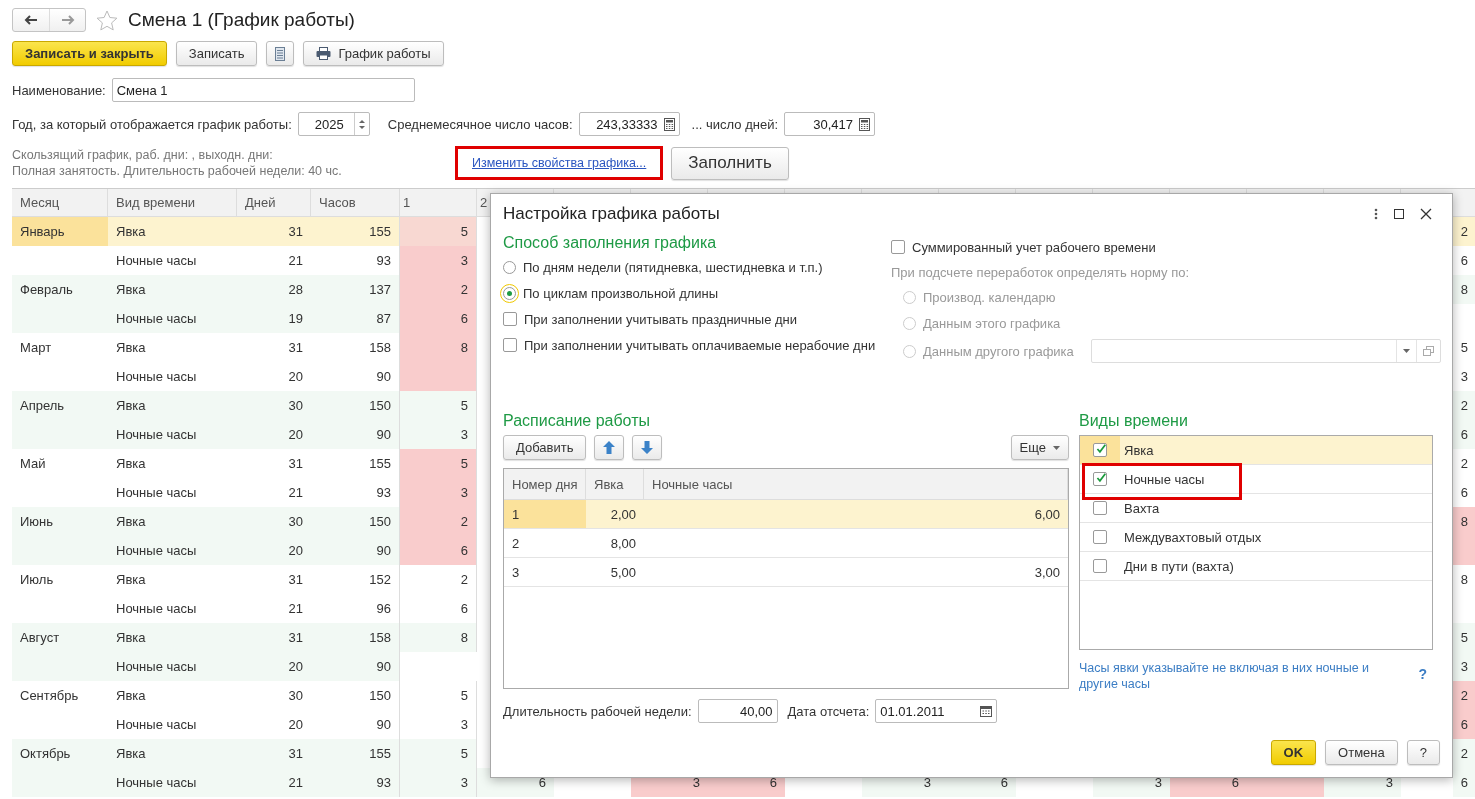 The image size is (1475, 799). Describe the element at coordinates (172, 202) in the screenshot. I see `column-header: Вид времени` at that location.